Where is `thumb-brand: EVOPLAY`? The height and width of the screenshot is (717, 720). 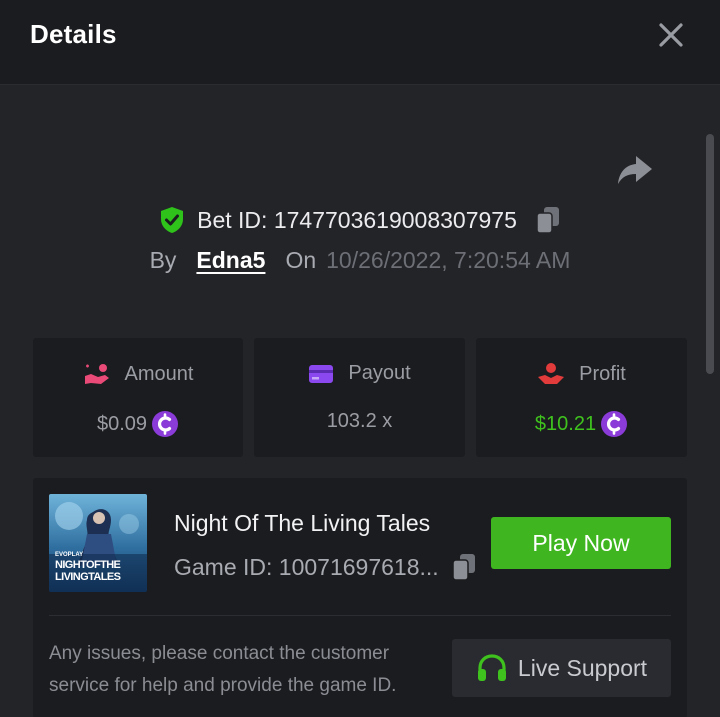 thumb-brand: EVOPLAY is located at coordinates (69, 555).